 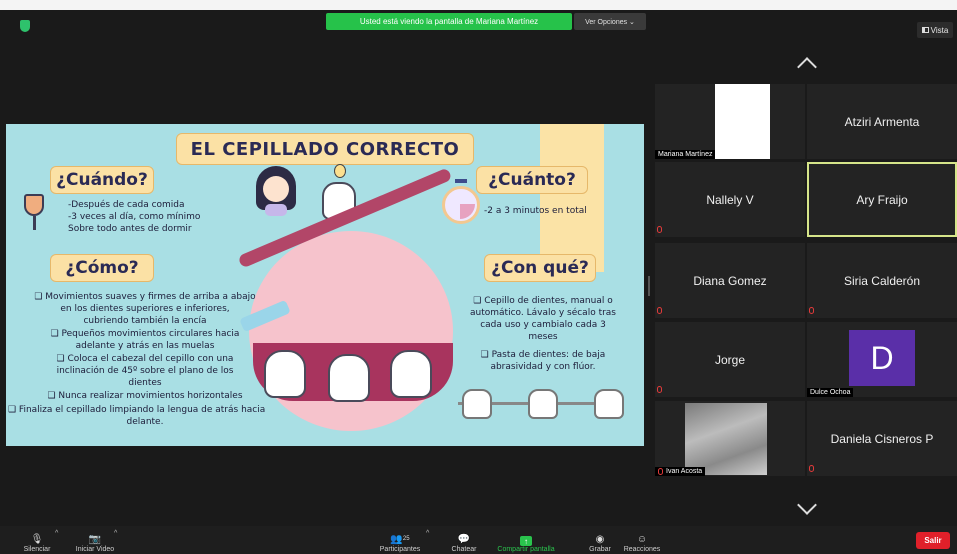 I want to click on participant-tile: Jorge, so click(x=730, y=359).